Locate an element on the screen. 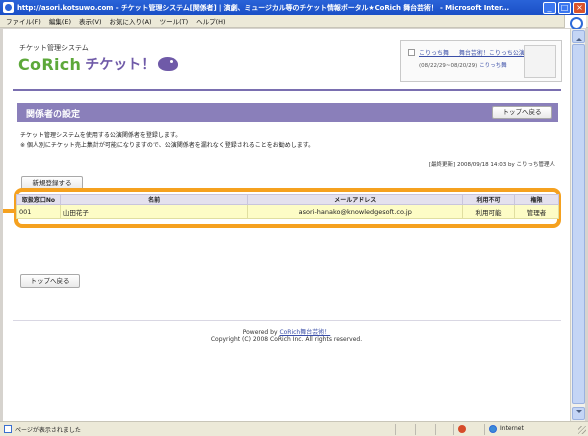  globe-icon is located at coordinates (493, 429).